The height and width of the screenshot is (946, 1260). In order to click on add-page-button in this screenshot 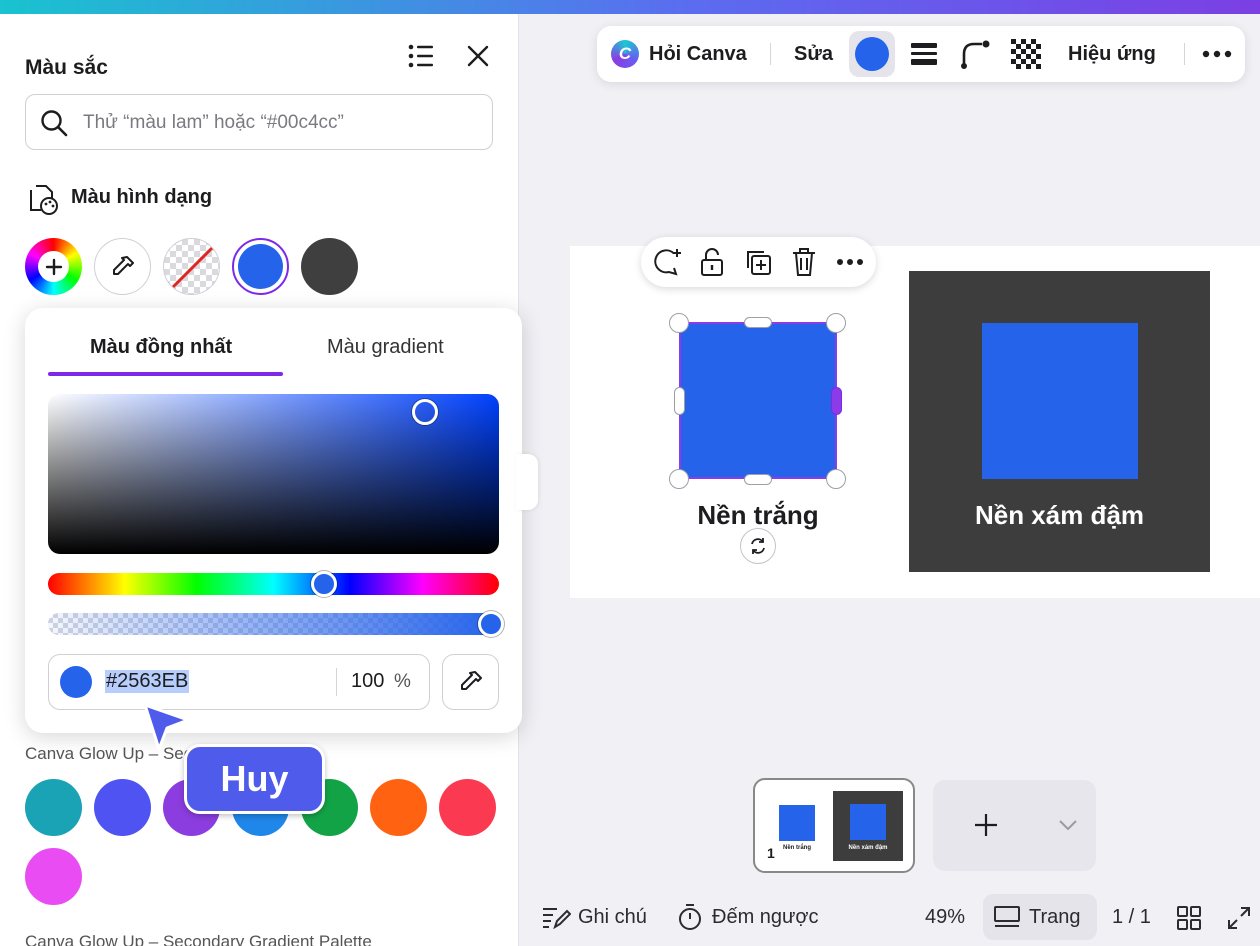, I will do `click(1014, 825)`.